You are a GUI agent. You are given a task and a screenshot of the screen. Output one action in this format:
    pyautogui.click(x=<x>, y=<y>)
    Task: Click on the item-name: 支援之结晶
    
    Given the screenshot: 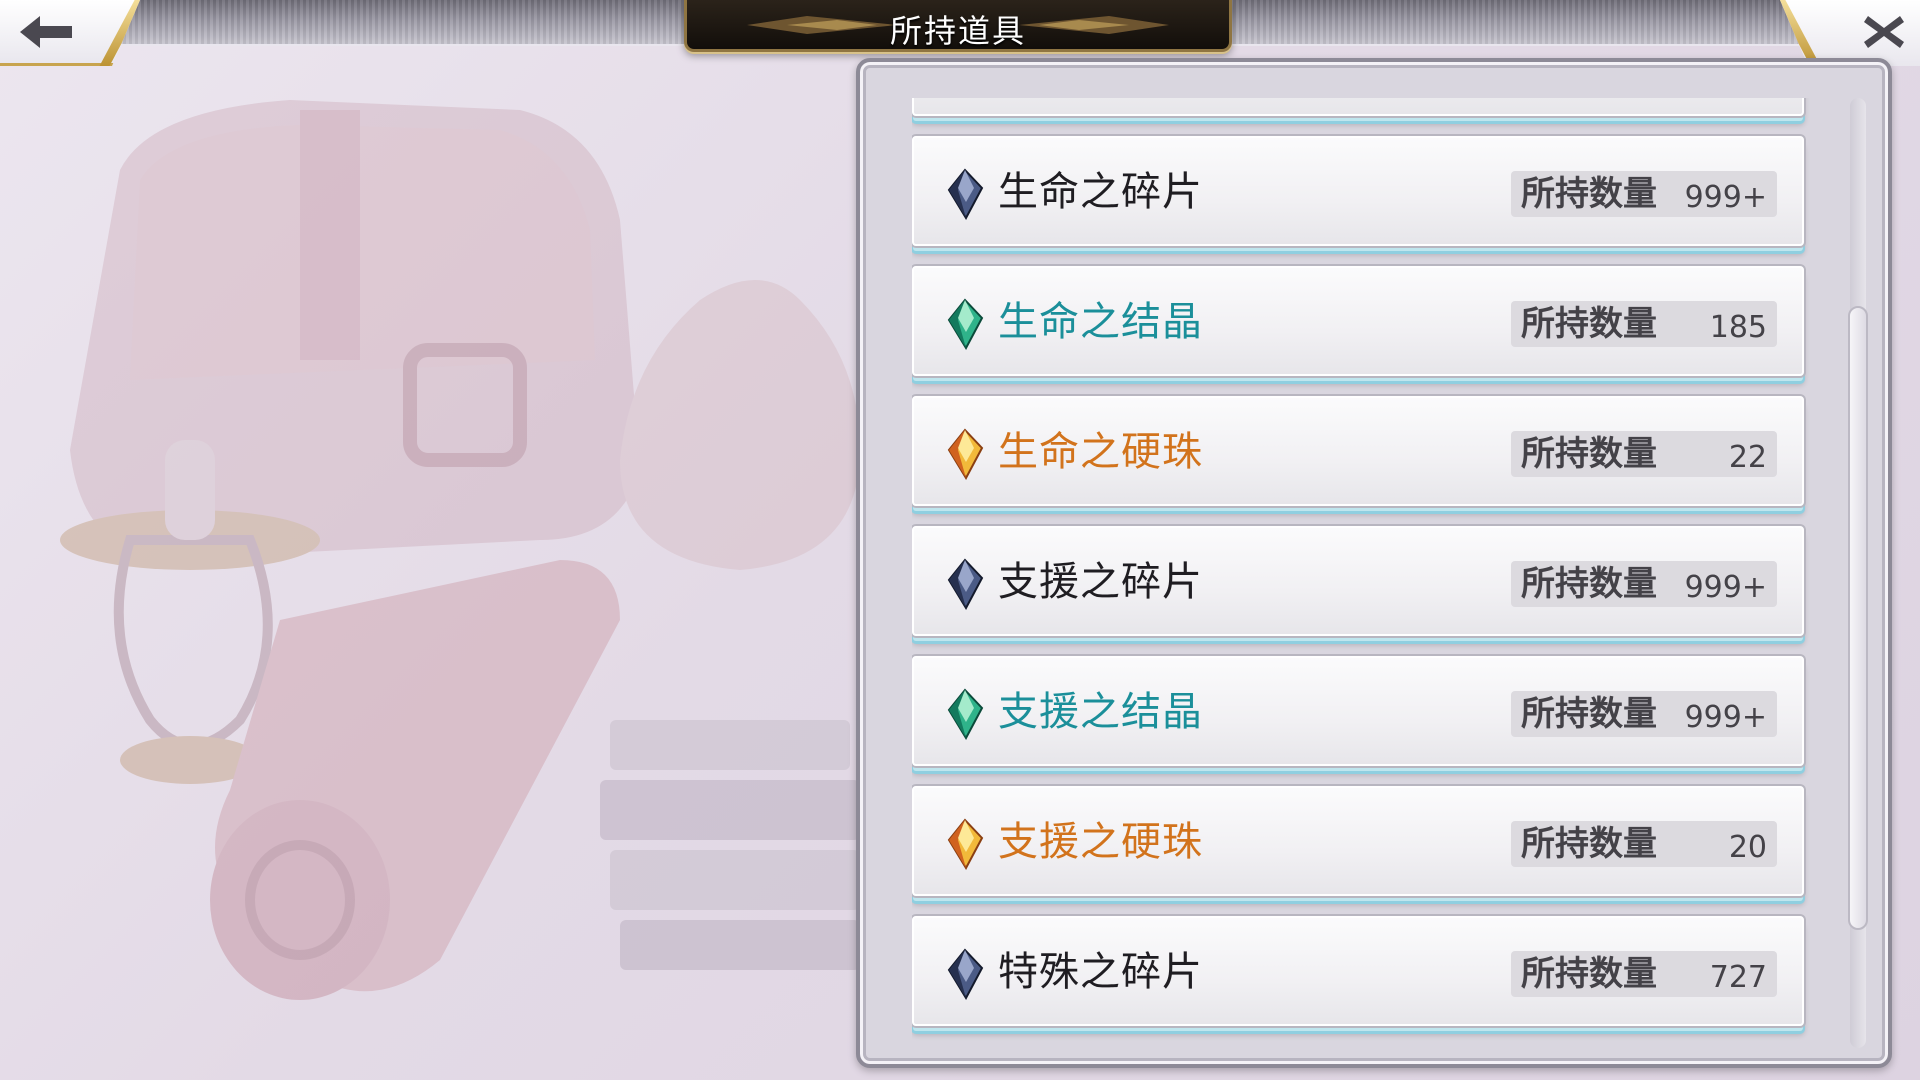 What is the action you would take?
    pyautogui.click(x=1100, y=712)
    